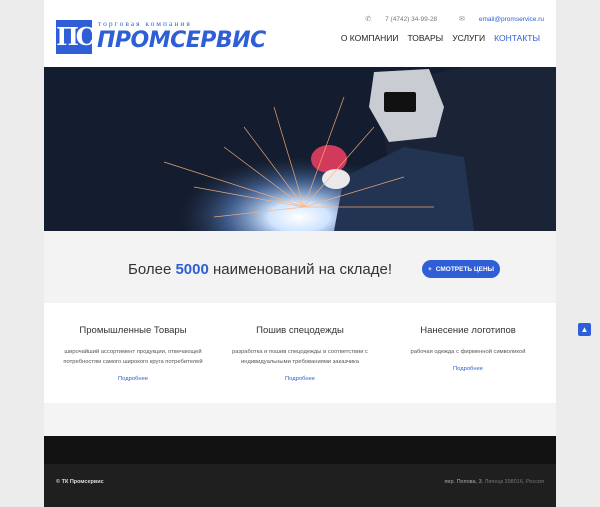 This screenshot has width=600, height=507. I want to click on chevron-up-icon: ▲, so click(584, 329).